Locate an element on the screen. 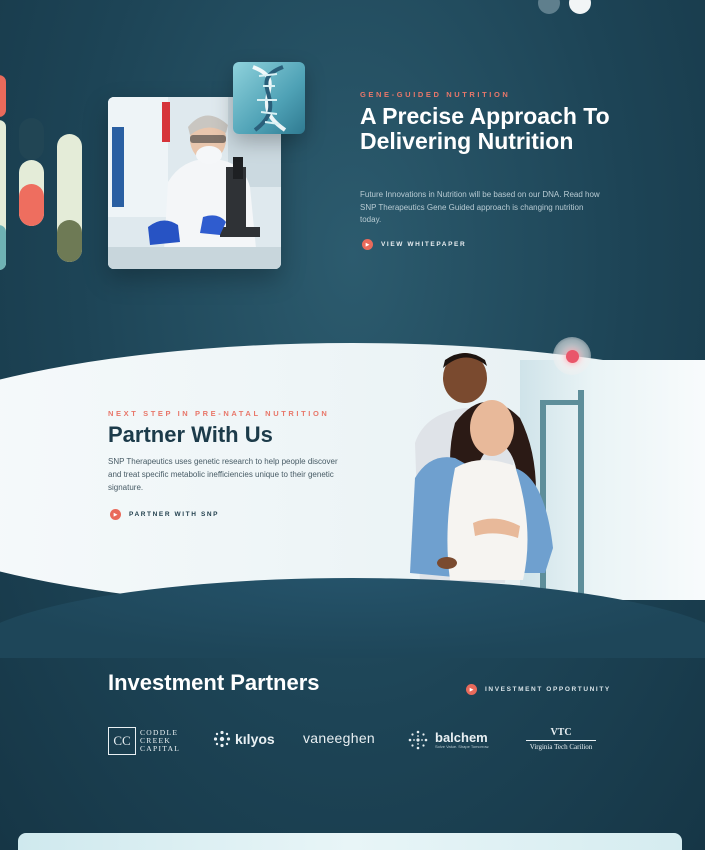  expecting-couple-image is located at coordinates (477, 465).